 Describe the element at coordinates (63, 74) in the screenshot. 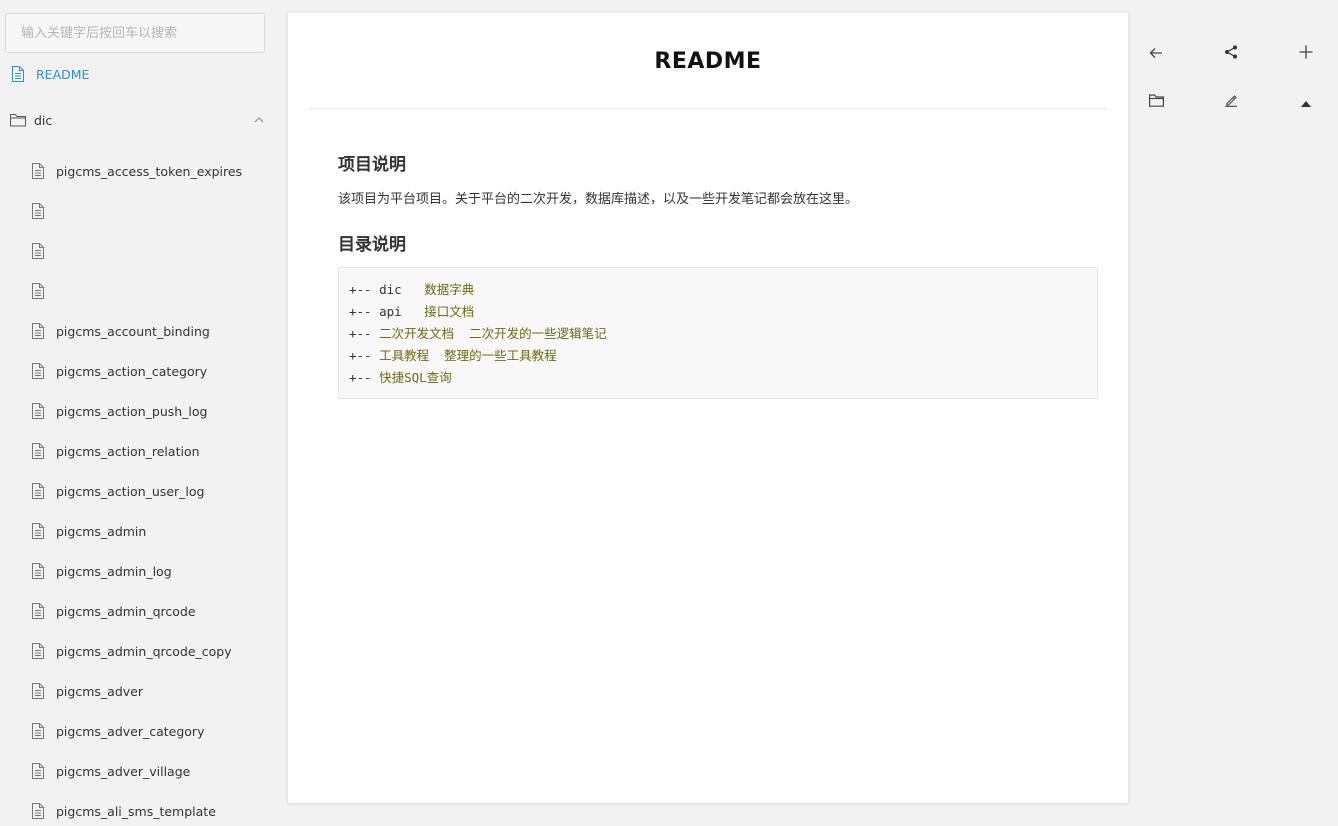

I see `sidebar-item-label: README` at that location.